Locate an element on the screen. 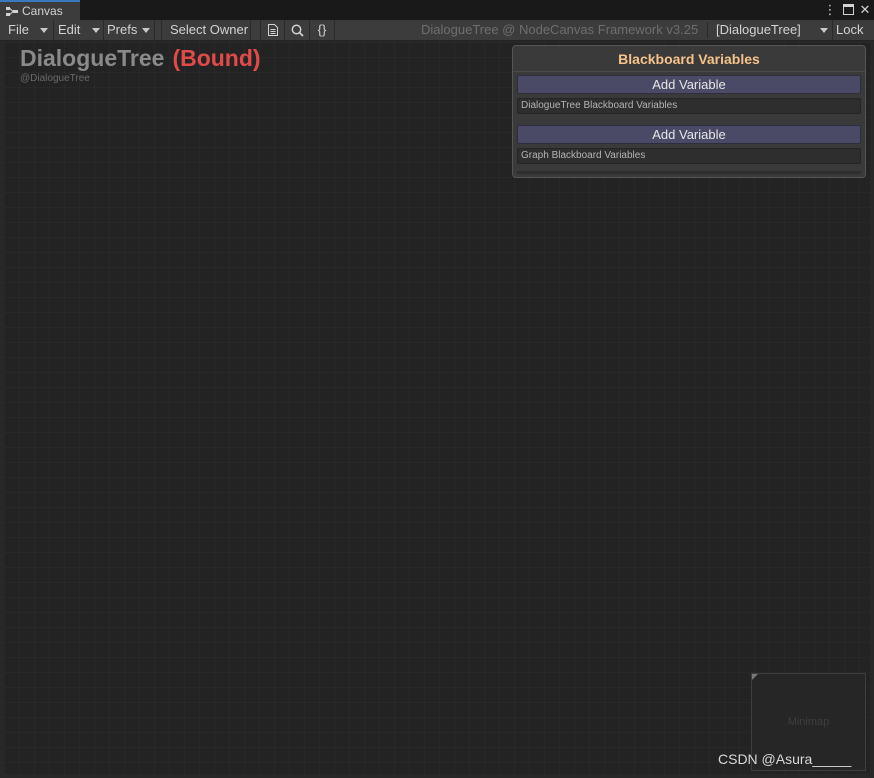  graph-selector-label: [DialogueTree] is located at coordinates (758, 29).